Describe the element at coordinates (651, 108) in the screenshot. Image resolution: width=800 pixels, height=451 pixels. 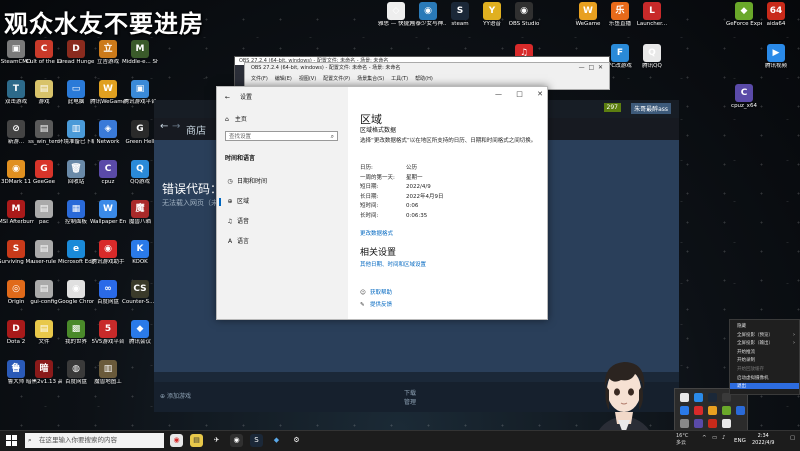
I see `steam-user-menu: 朱哥最醉ass` at that location.